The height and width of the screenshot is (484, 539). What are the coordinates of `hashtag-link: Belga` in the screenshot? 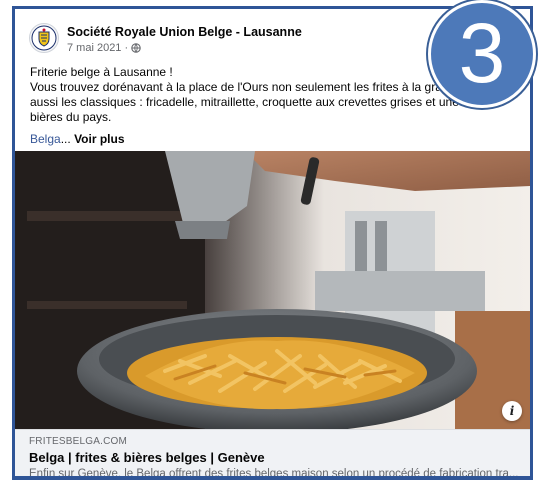 It's located at (45, 139).